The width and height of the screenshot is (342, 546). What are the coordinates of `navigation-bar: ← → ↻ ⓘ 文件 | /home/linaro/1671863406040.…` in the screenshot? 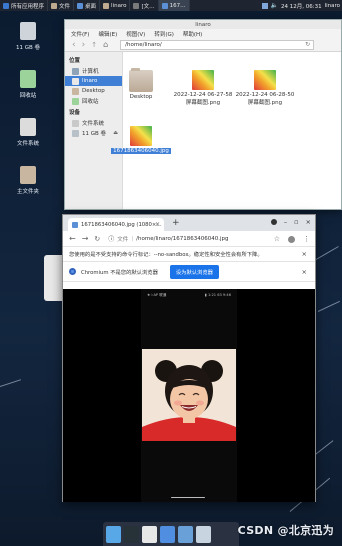 It's located at (189, 239).